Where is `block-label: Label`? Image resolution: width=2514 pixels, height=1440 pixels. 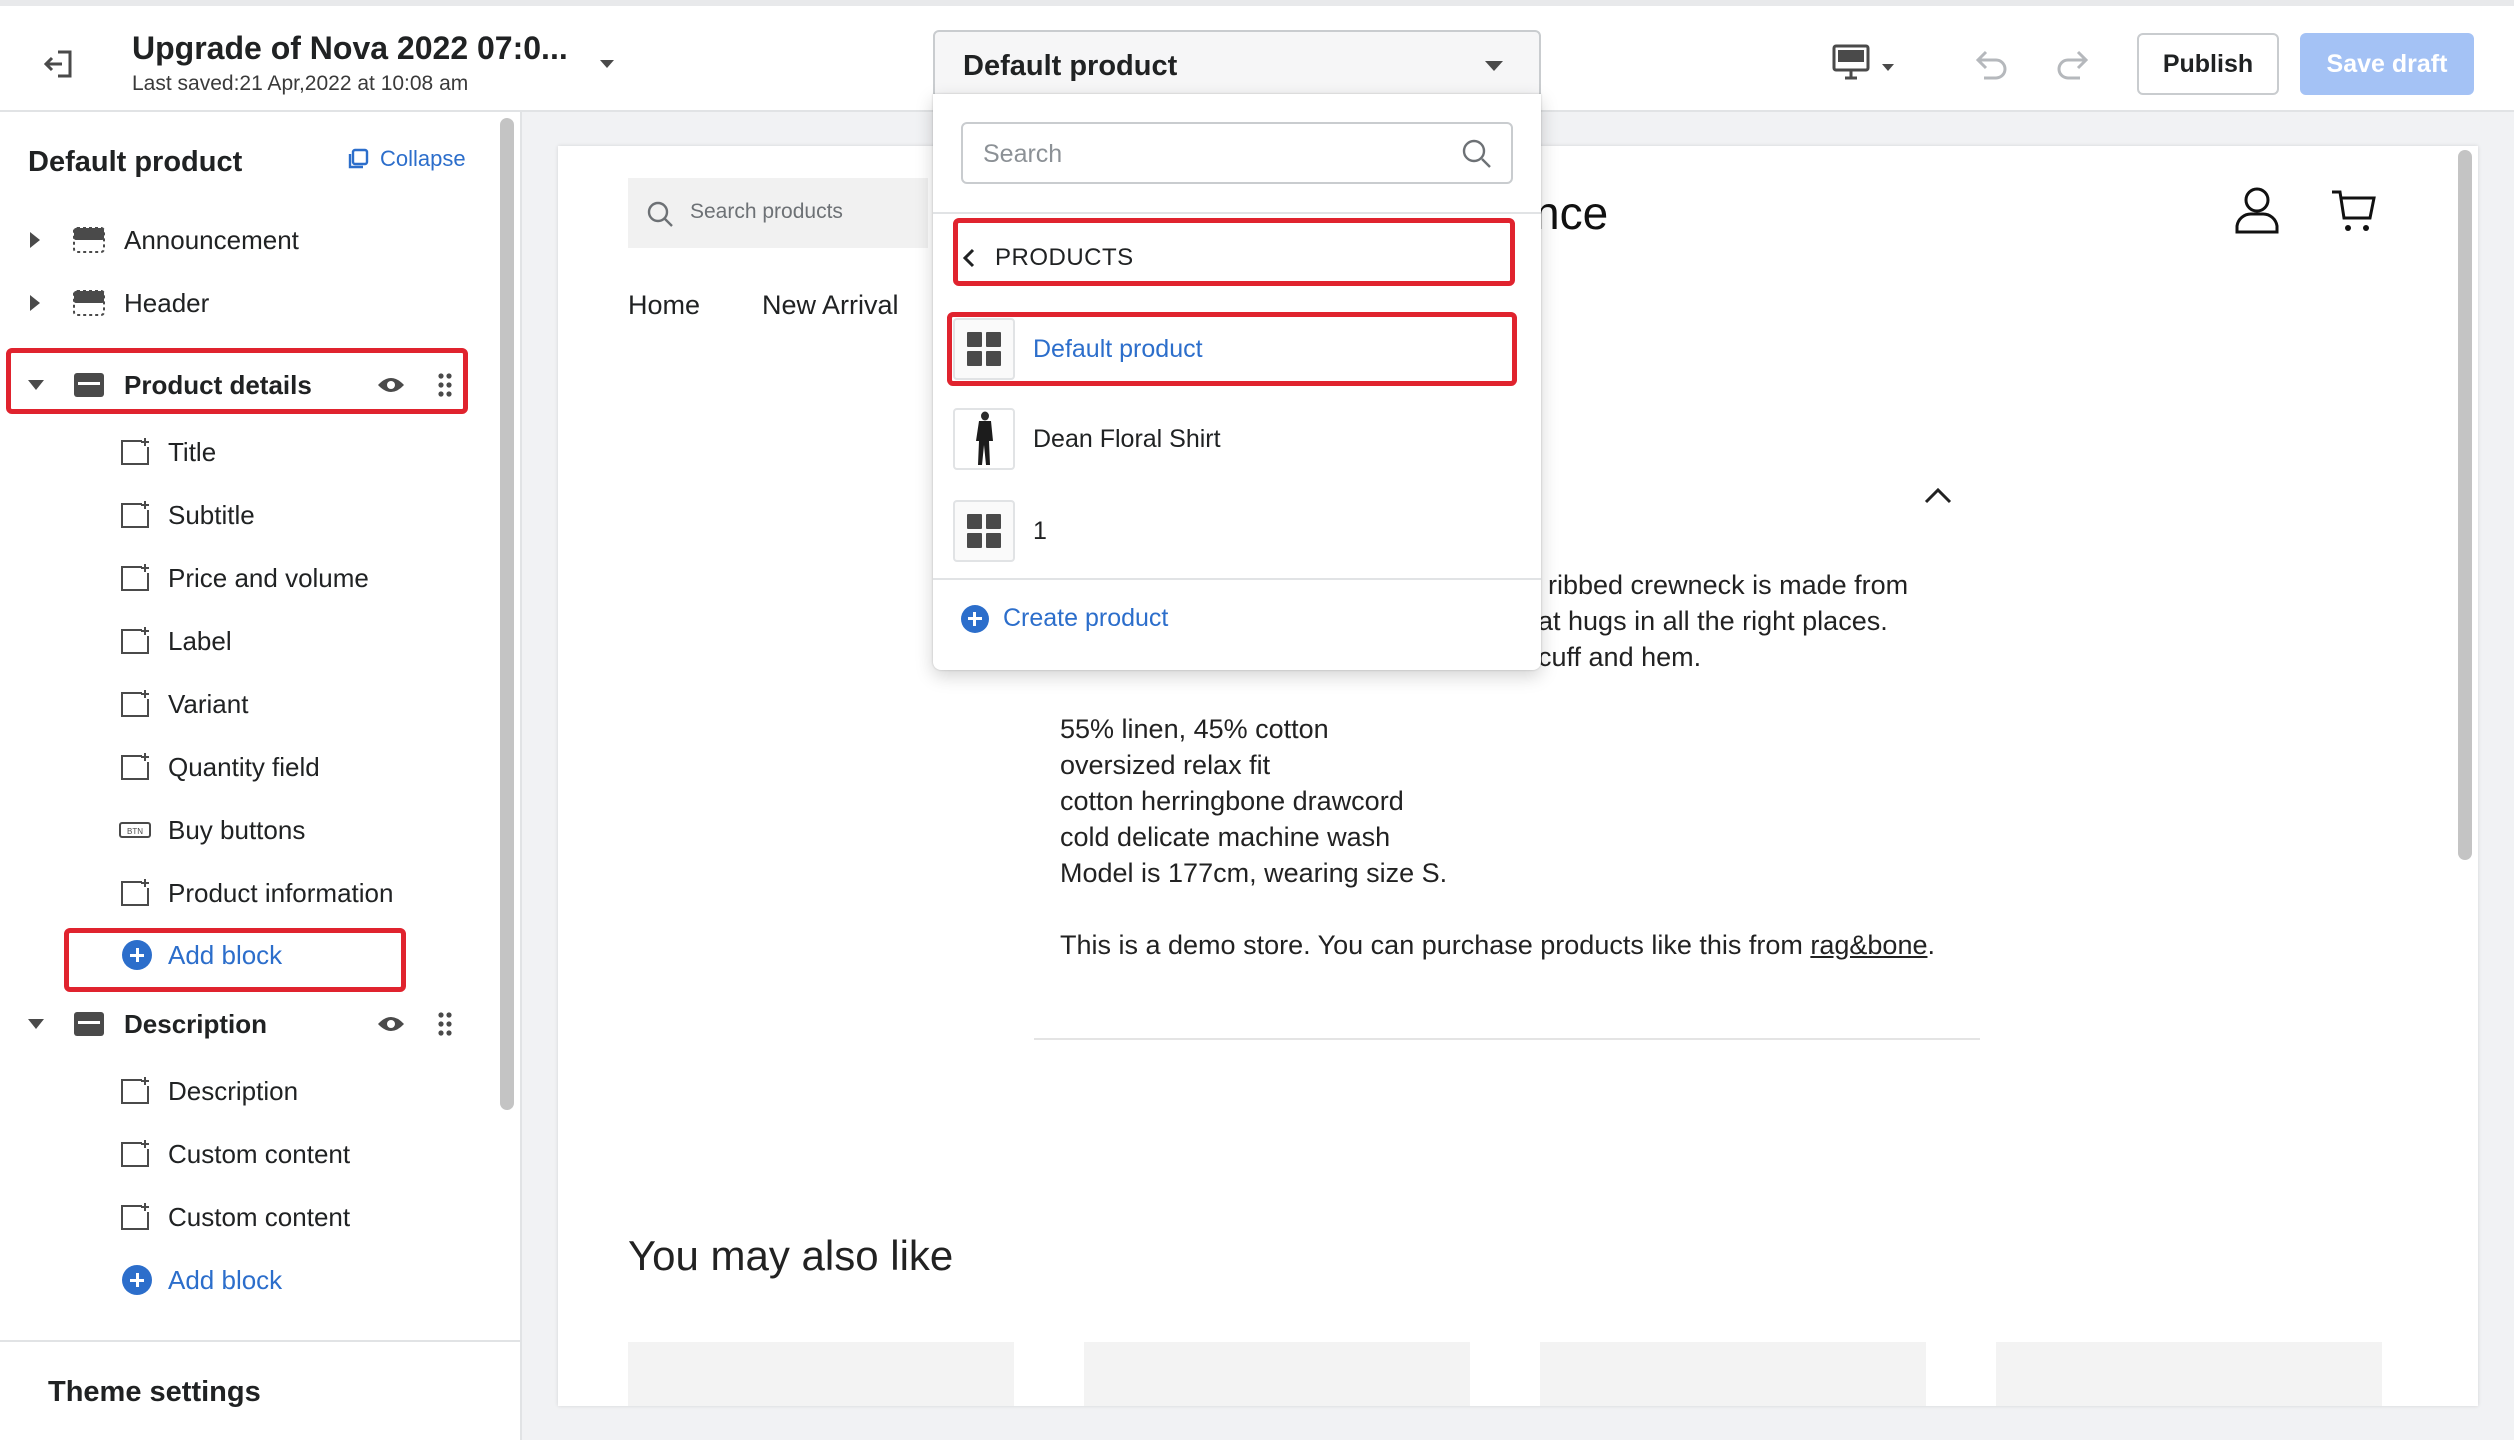
block-label: Label is located at coordinates (200, 640).